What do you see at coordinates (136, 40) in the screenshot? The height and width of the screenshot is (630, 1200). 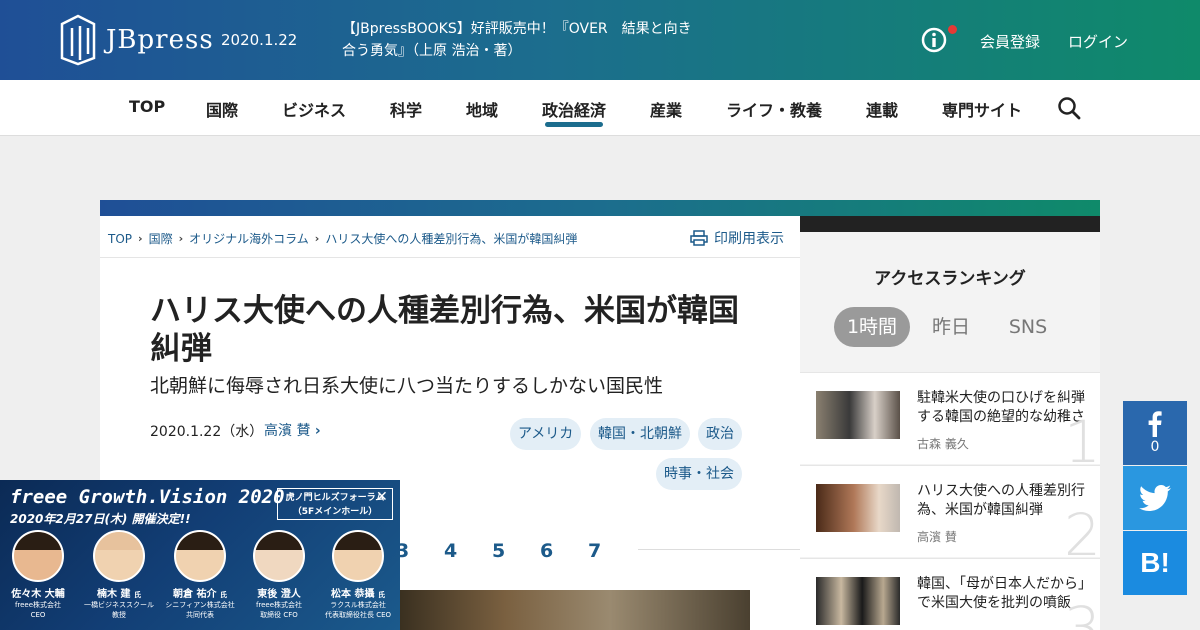 I see `site-logo: JBpress` at bounding box center [136, 40].